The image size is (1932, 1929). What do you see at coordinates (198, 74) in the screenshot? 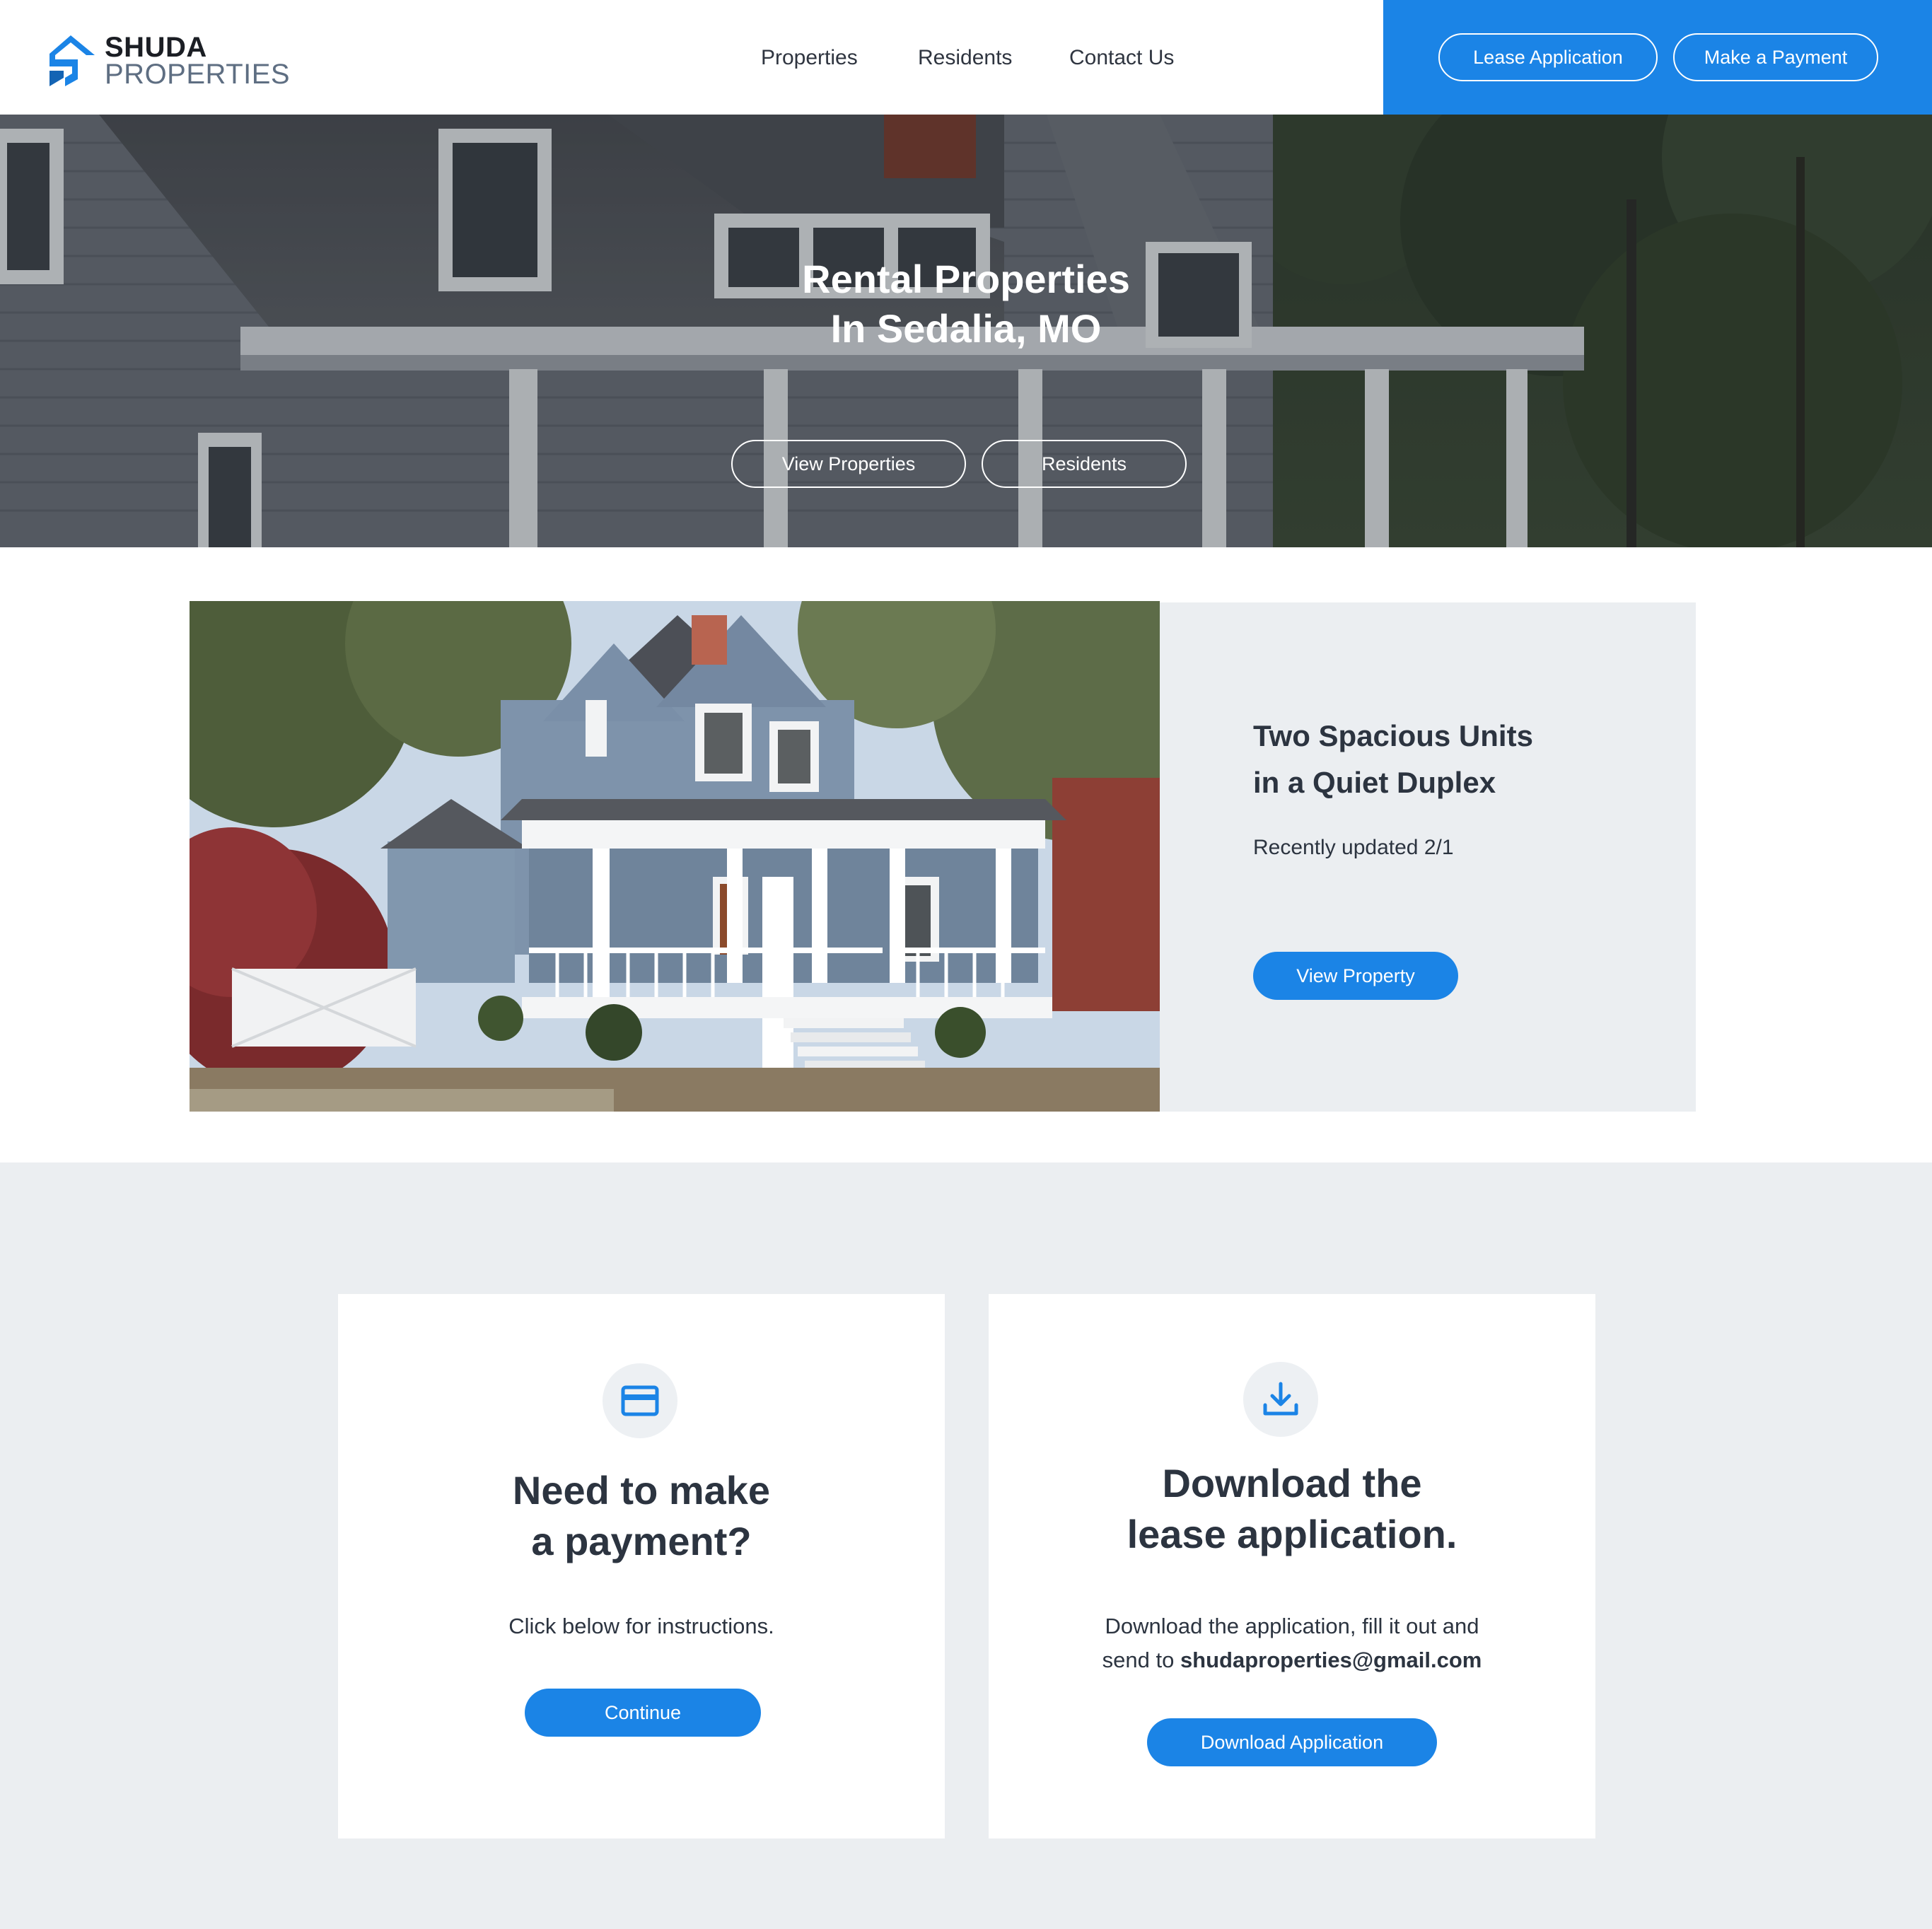
I see `brand-name-line2: PROPERTIES` at bounding box center [198, 74].